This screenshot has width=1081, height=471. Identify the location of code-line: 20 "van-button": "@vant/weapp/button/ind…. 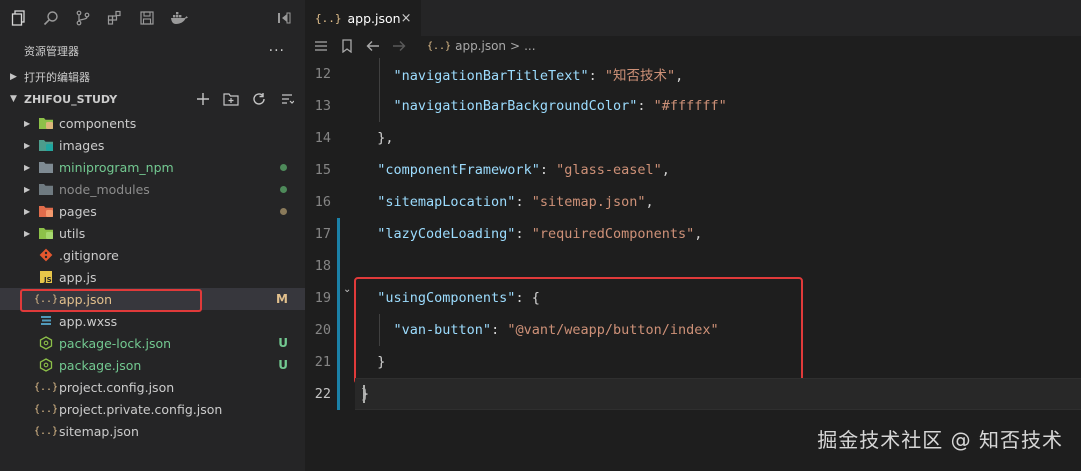
(693, 330).